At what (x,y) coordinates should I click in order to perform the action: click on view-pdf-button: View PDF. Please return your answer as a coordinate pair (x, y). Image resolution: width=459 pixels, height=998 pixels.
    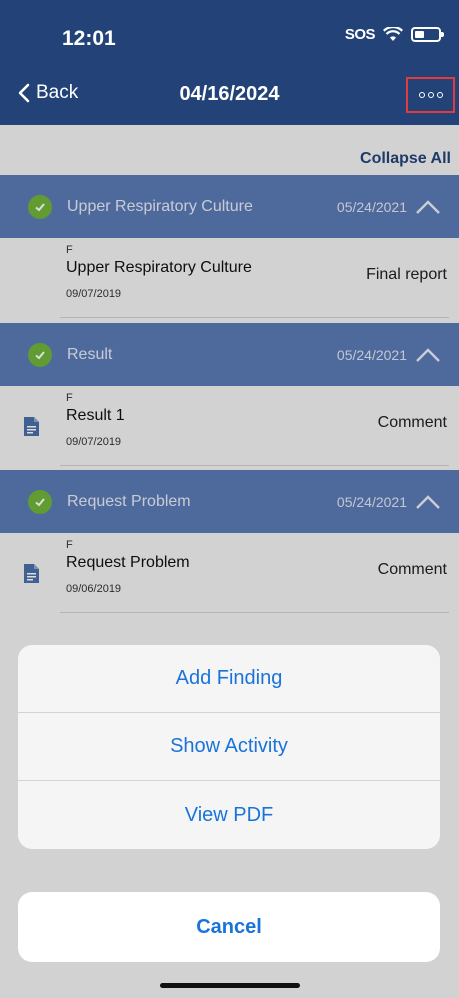
    Looking at the image, I should click on (229, 815).